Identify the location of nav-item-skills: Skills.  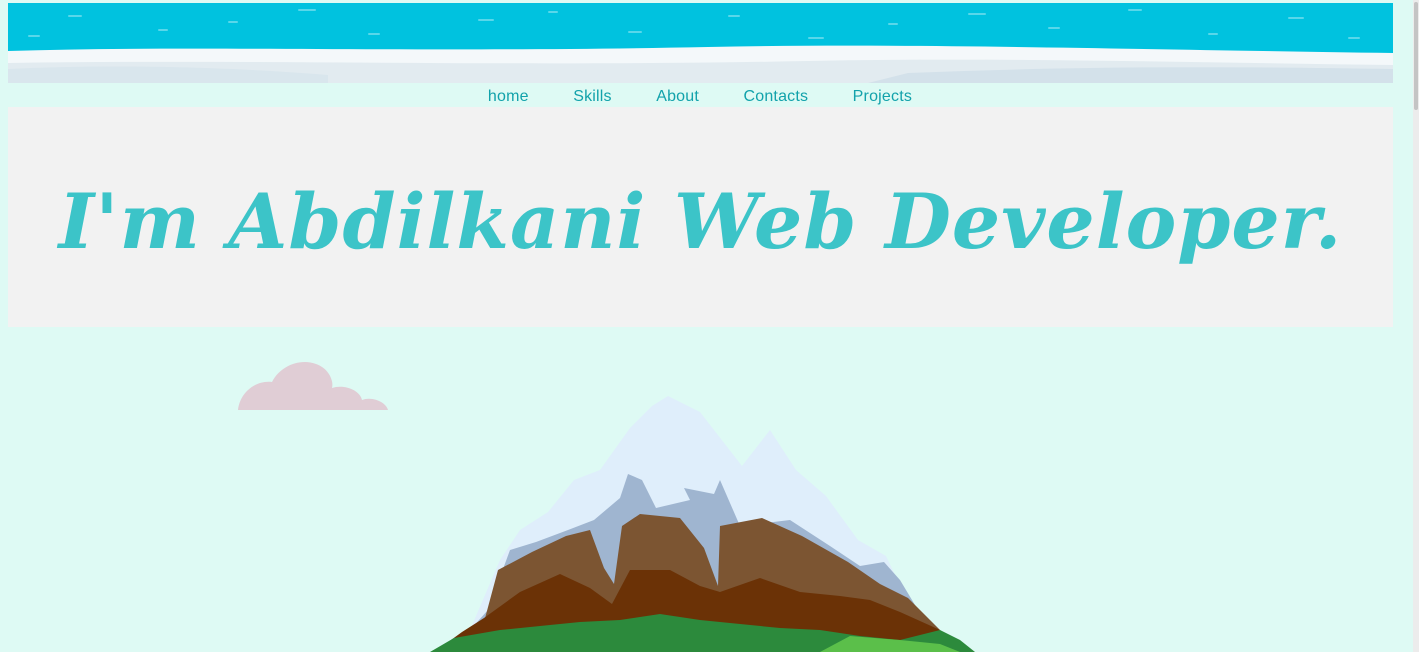
(592, 97).